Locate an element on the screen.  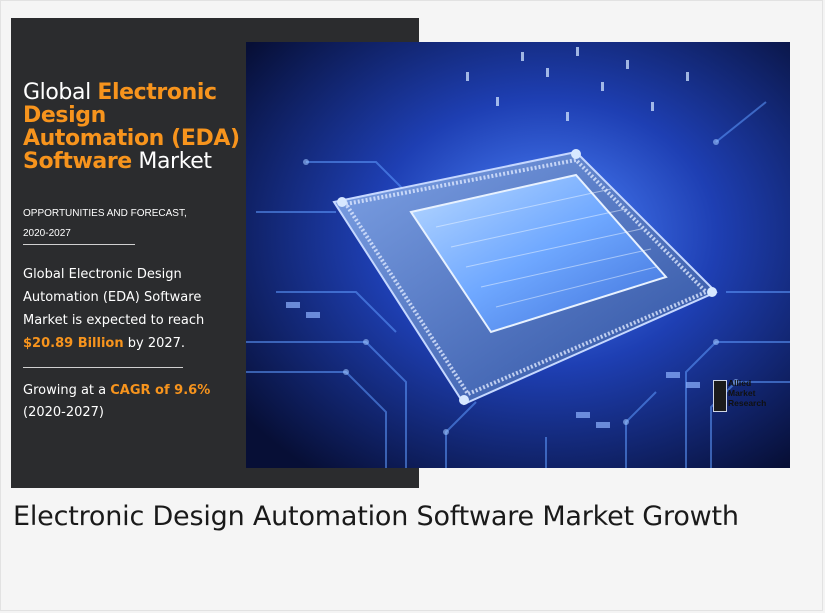
title-global: Global is located at coordinates (57, 92).